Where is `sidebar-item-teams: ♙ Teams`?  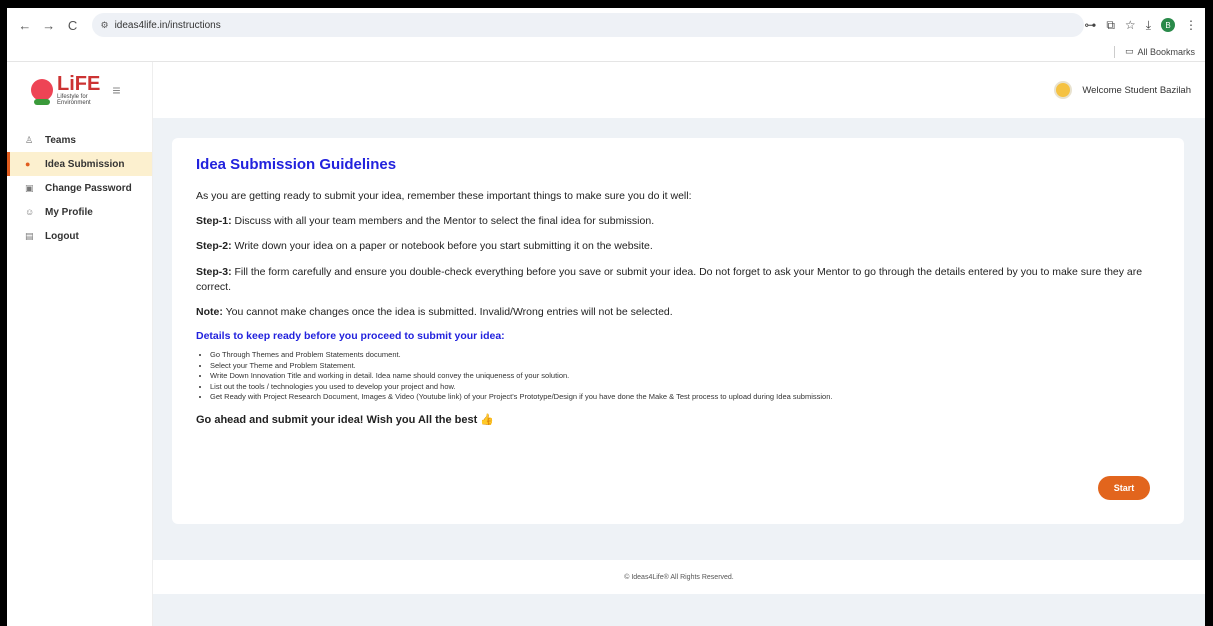 sidebar-item-teams: ♙ Teams is located at coordinates (79, 140).